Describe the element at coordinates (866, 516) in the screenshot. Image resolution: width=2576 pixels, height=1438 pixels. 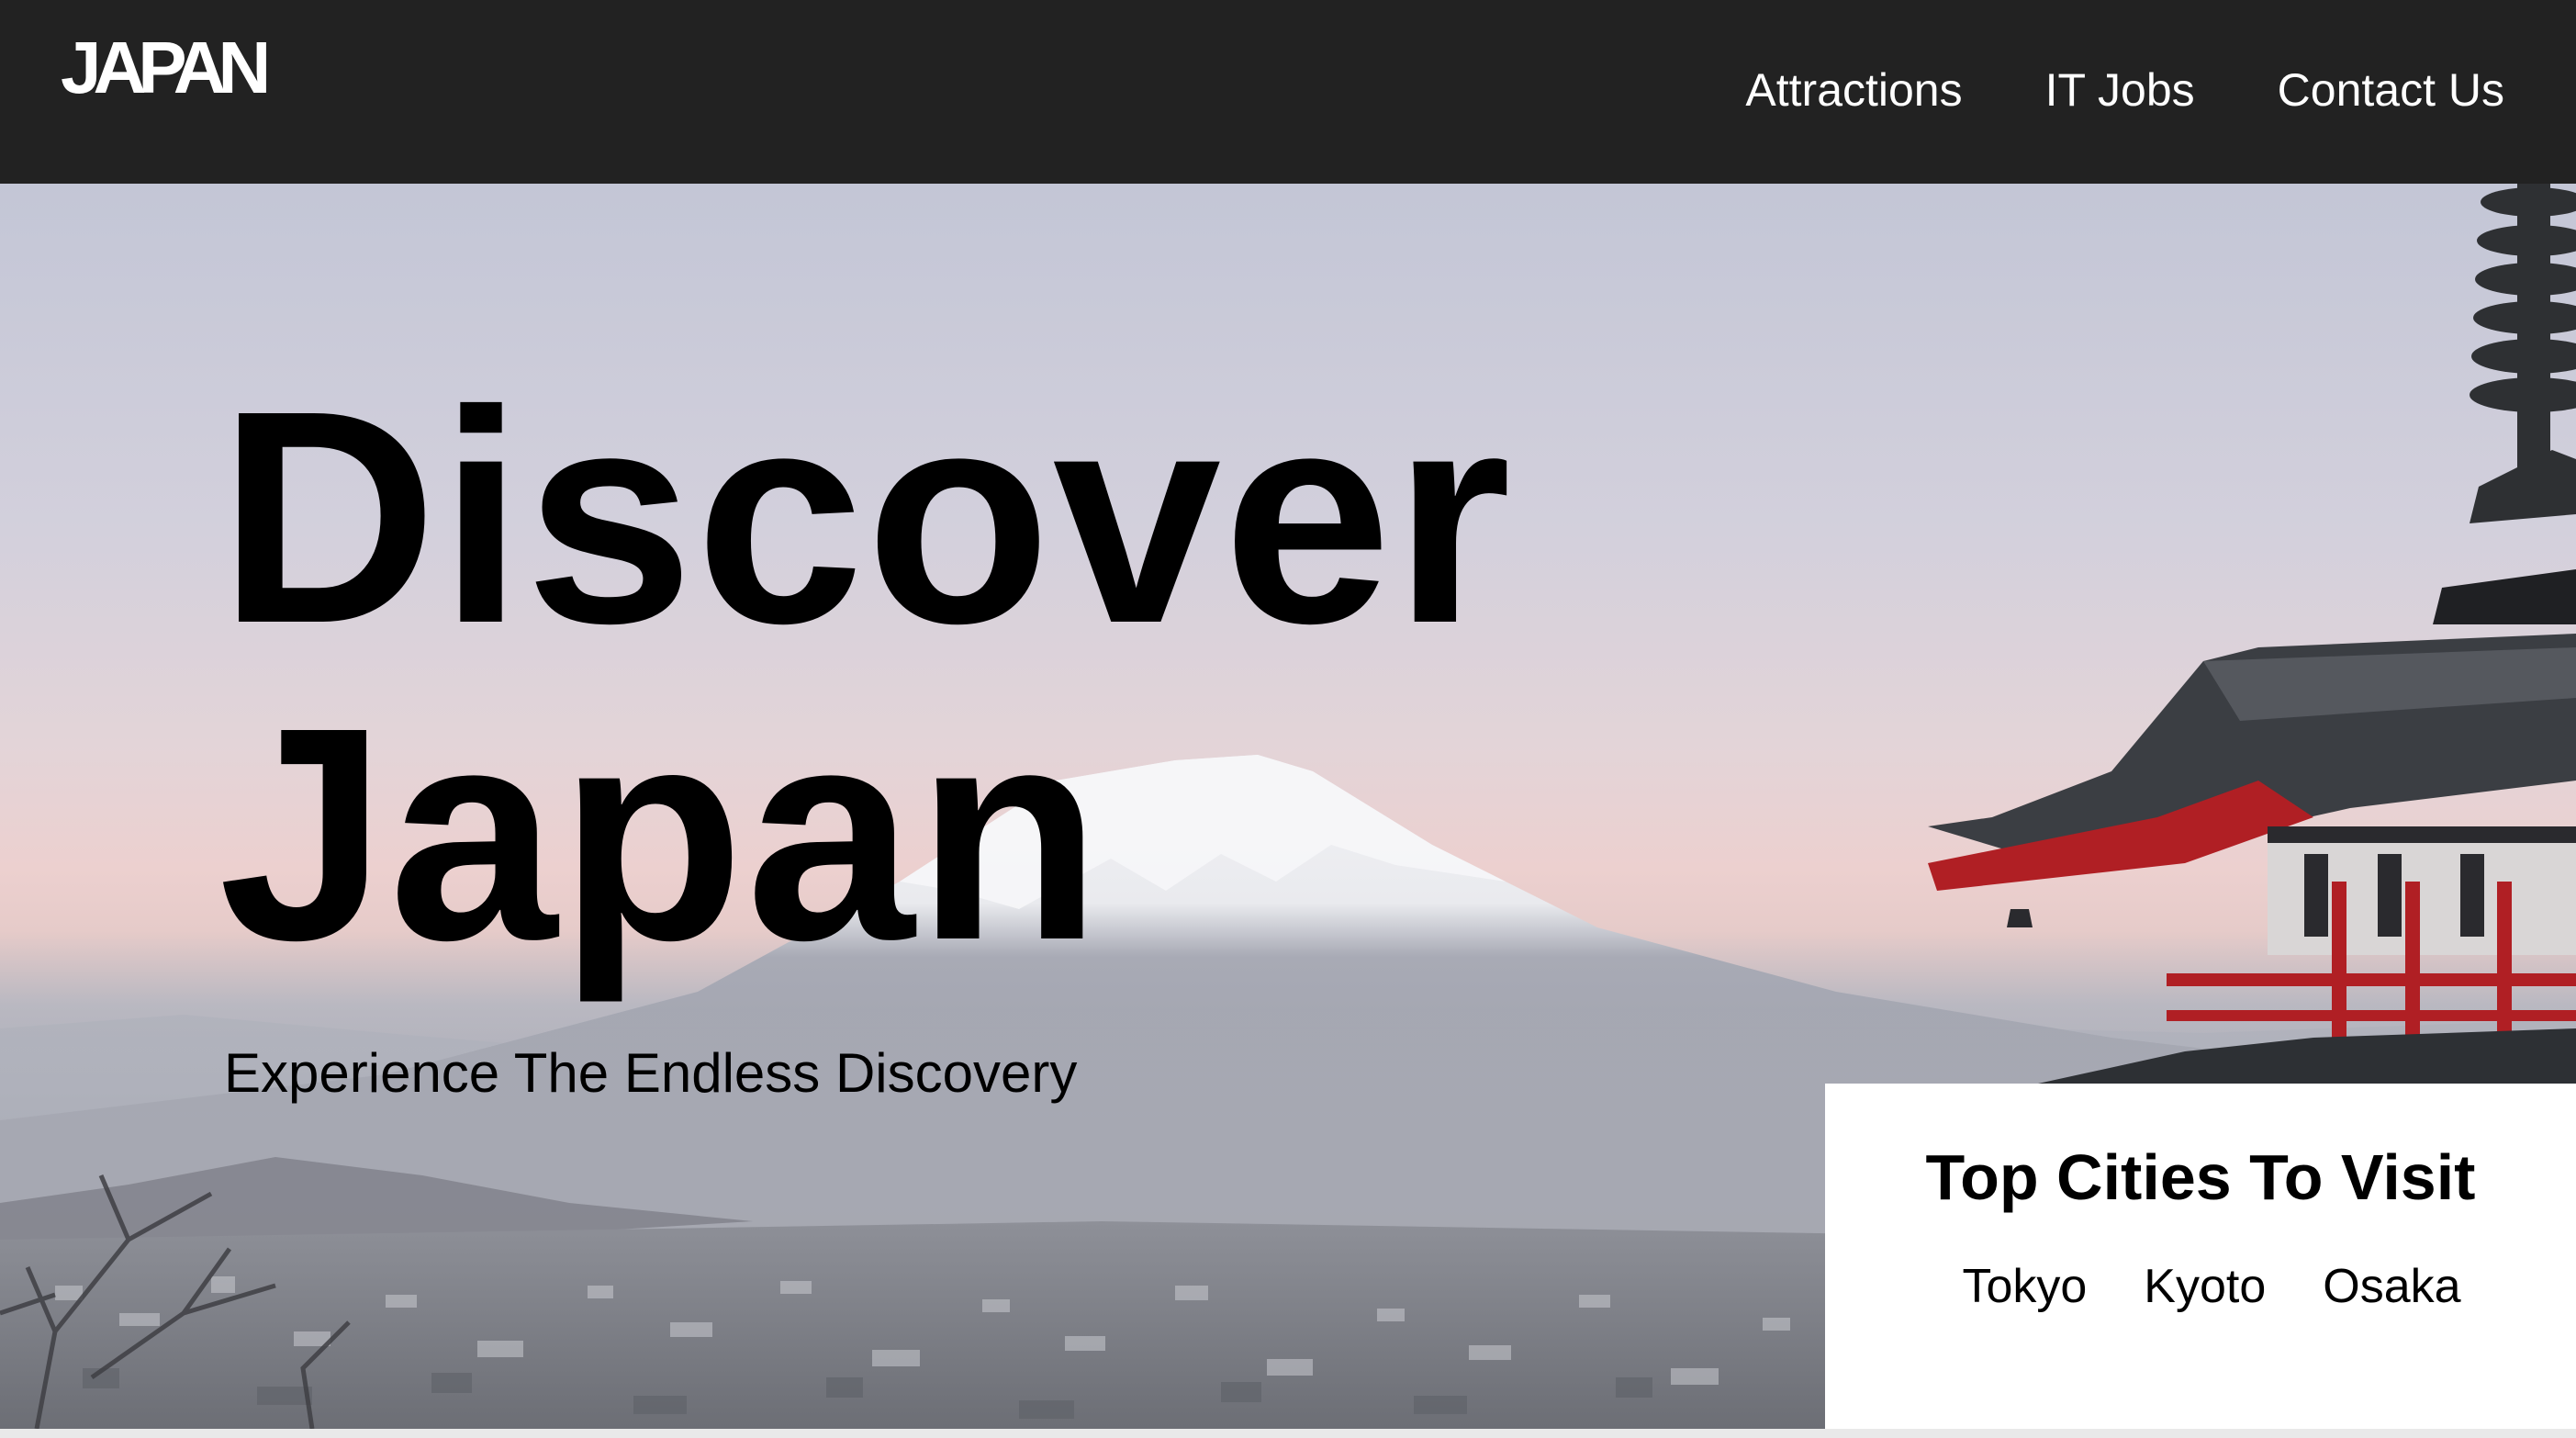
I see `hero-title-line1: Discover` at that location.